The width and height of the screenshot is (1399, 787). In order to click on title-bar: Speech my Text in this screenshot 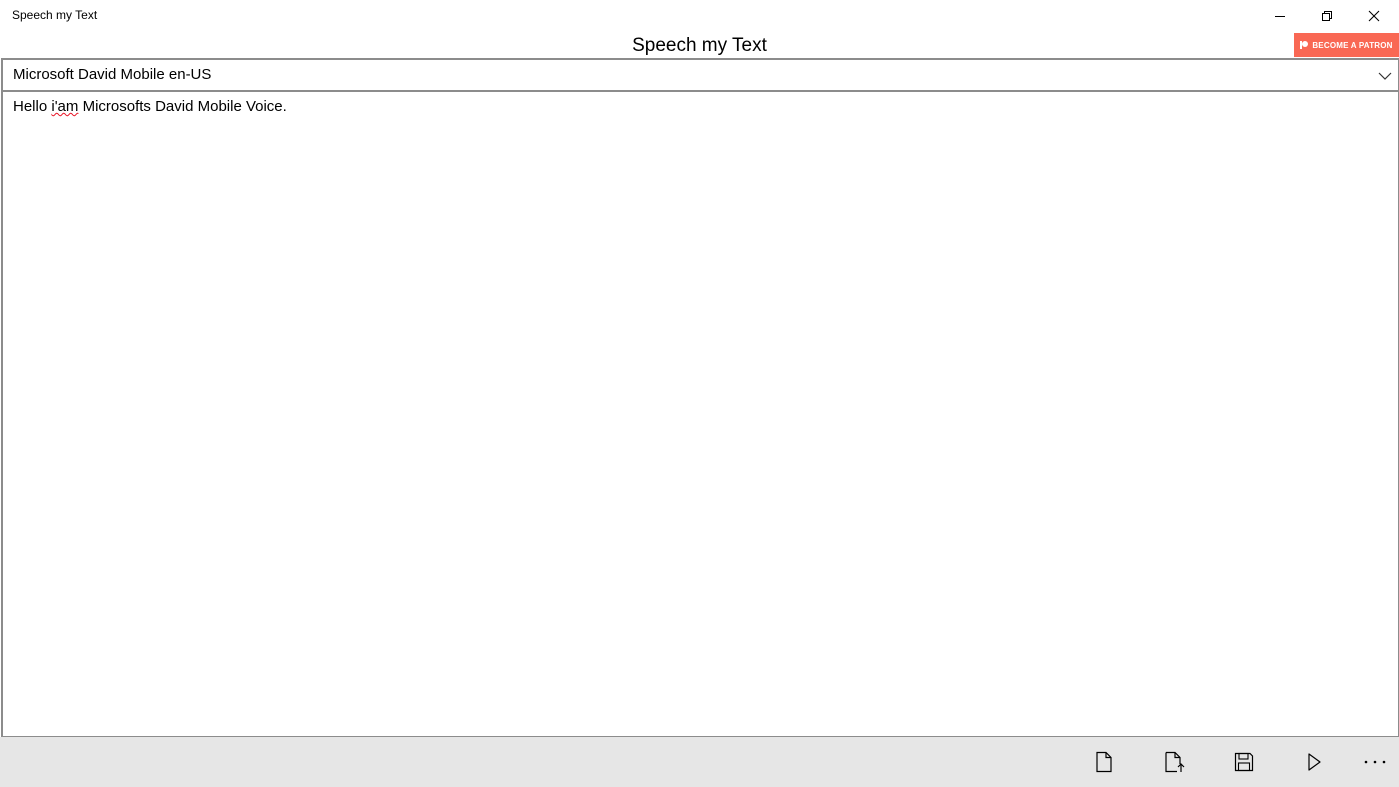, I will do `click(699, 16)`.